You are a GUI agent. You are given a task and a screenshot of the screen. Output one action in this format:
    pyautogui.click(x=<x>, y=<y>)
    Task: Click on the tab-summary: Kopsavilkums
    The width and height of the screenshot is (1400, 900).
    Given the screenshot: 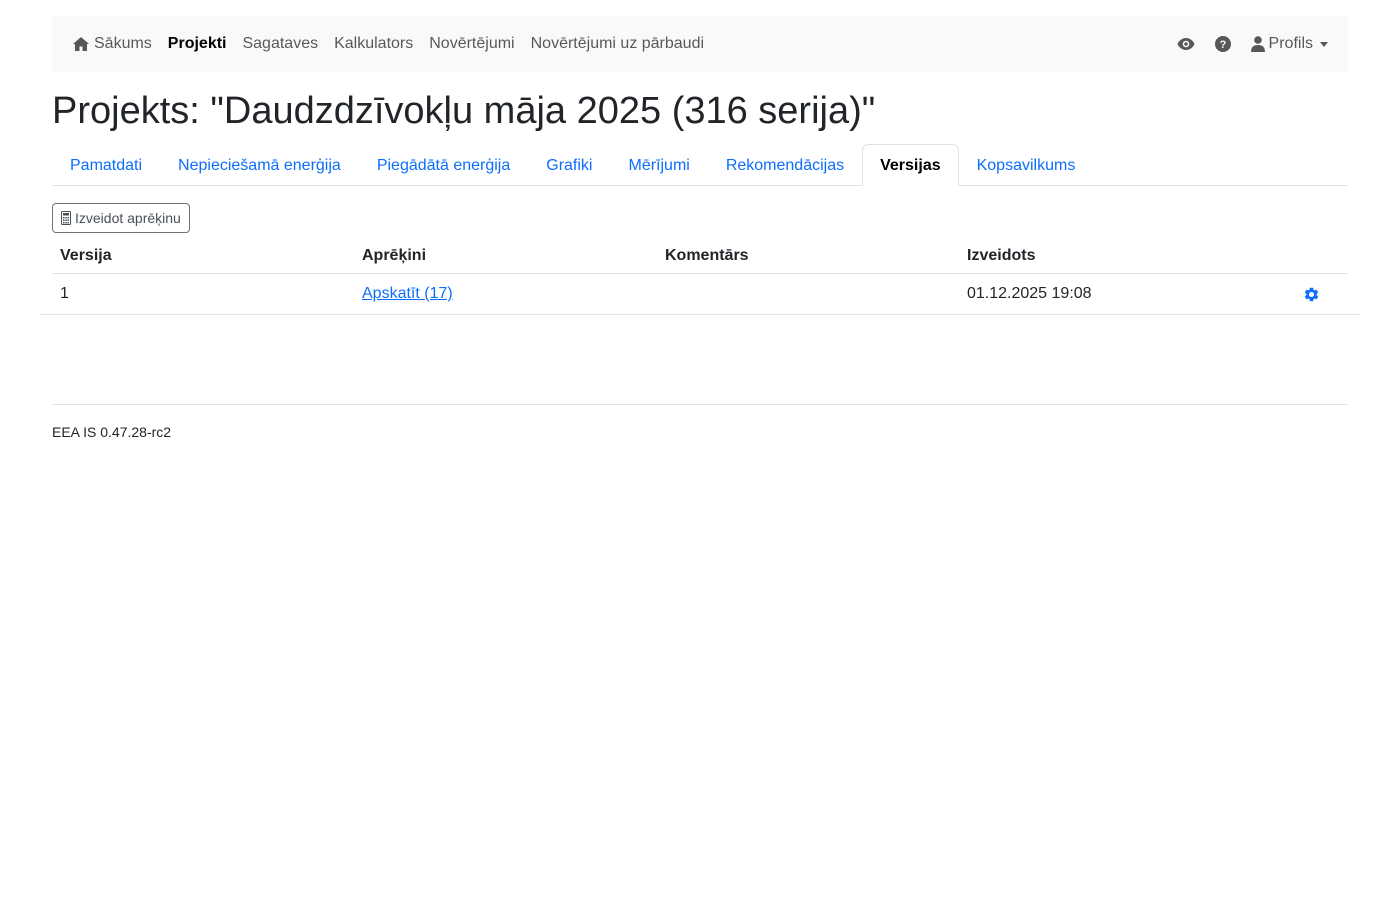 What is the action you would take?
    pyautogui.click(x=1026, y=165)
    